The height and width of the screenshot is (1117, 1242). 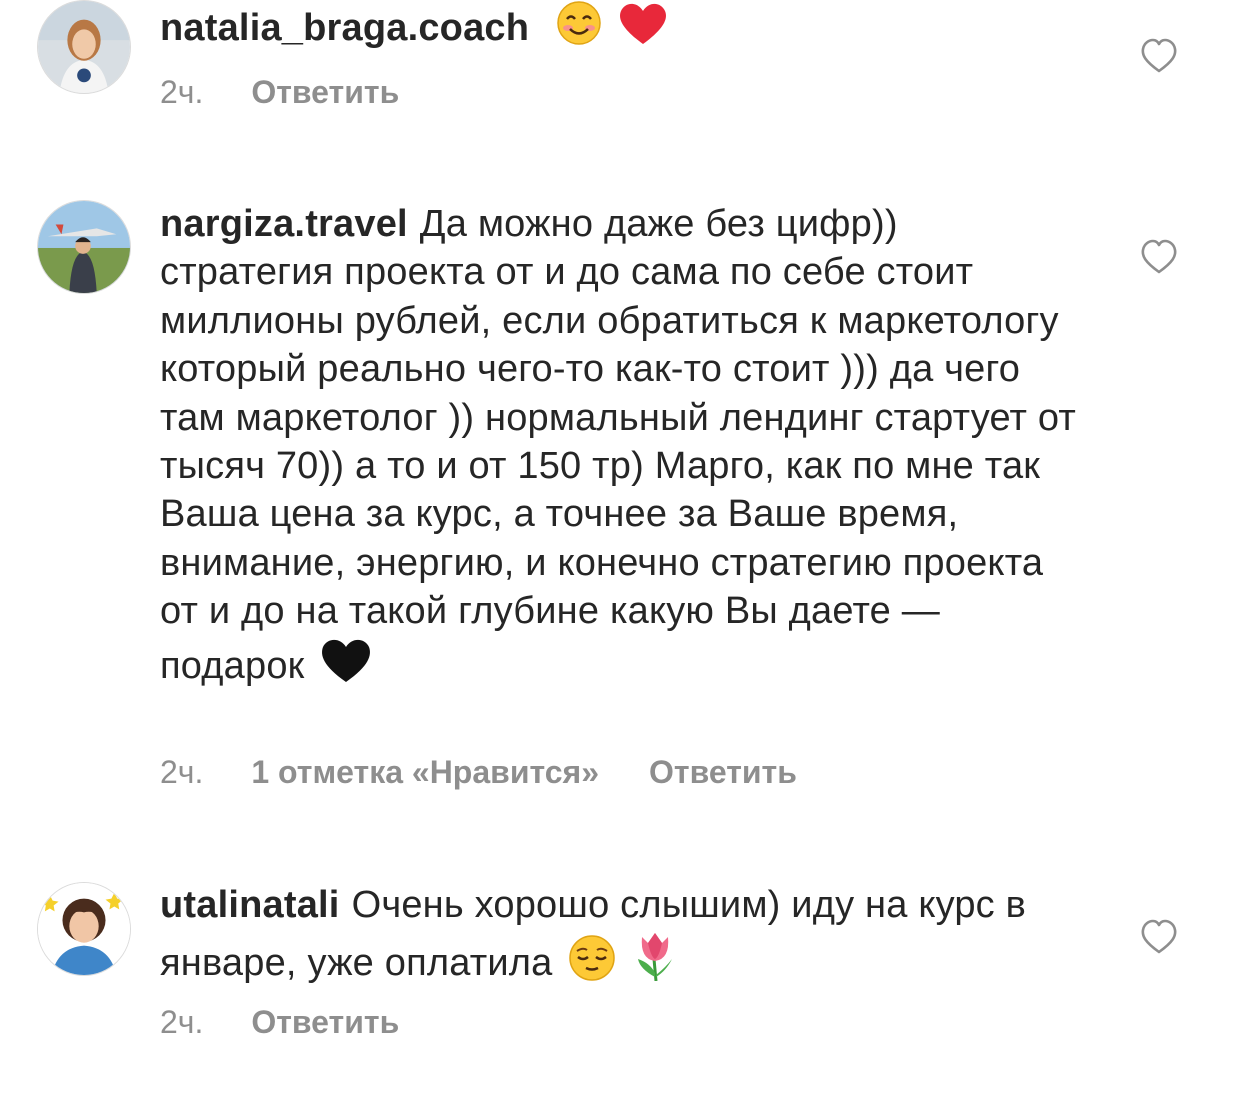 I want to click on red-heart-emoji, so click(x=642, y=24).